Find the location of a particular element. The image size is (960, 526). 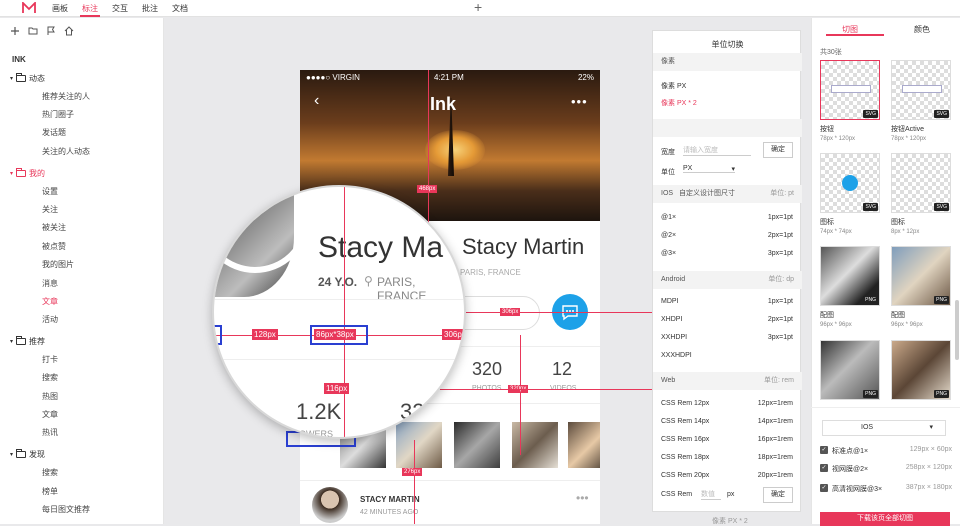

measure-line-horizontal is located at coordinates (546, 389).